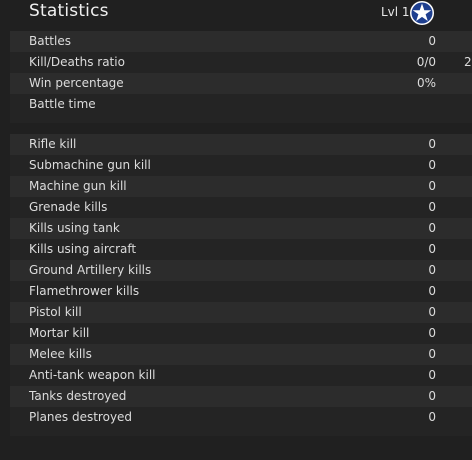 The image size is (472, 460). Describe the element at coordinates (241, 228) in the screenshot. I see `stat-row-kills-using-tank: Kills using tank 0` at that location.